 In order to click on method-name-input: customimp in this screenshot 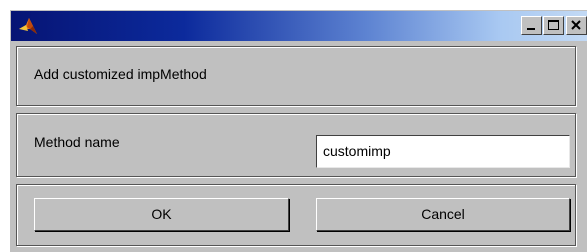, I will do `click(443, 151)`.